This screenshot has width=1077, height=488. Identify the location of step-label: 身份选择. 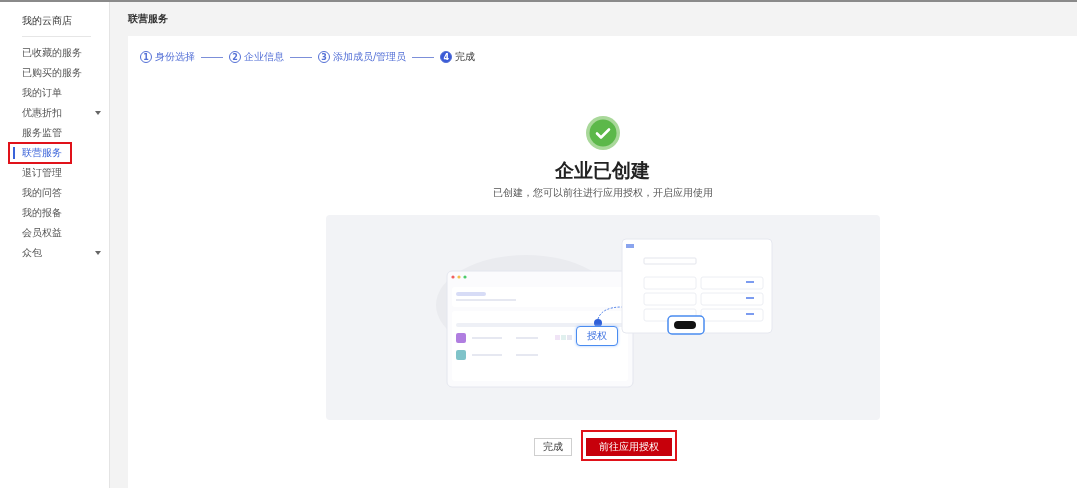
(175, 57).